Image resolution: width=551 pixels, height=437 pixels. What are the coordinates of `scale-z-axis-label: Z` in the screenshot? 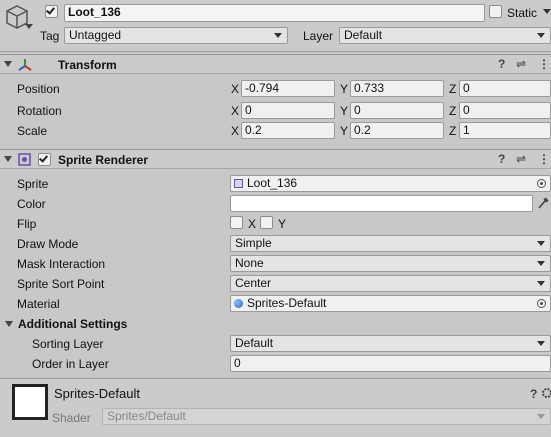 It's located at (452, 131).